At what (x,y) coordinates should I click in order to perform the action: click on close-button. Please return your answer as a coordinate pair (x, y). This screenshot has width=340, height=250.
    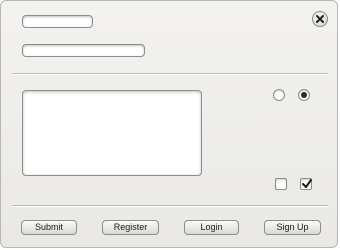
    Looking at the image, I should click on (320, 19).